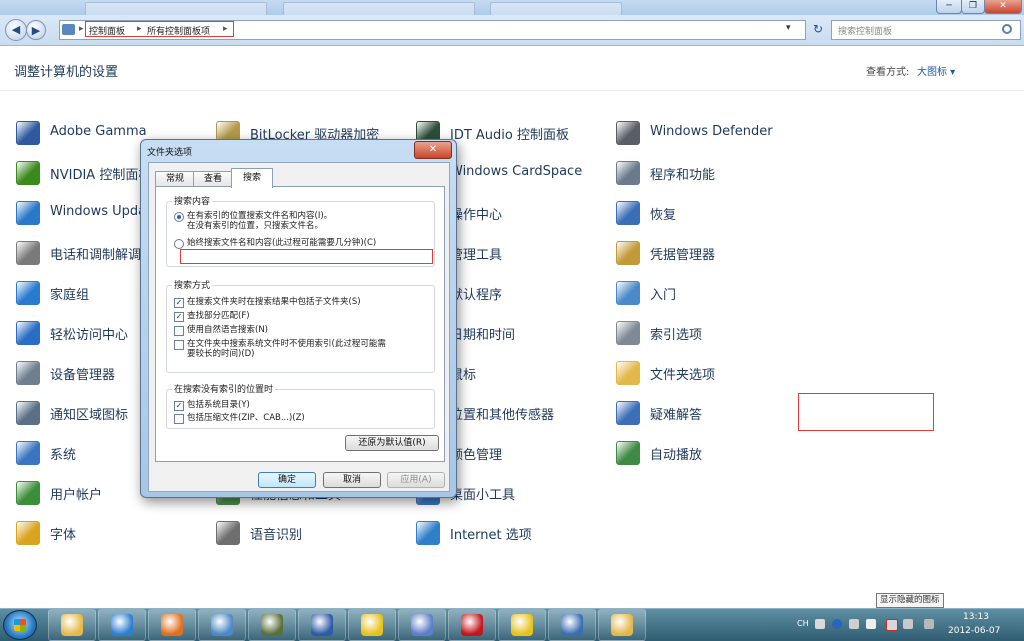 The image size is (1024, 641). Describe the element at coordinates (111, 532) in the screenshot. I see `control-panel-item: 字体` at that location.